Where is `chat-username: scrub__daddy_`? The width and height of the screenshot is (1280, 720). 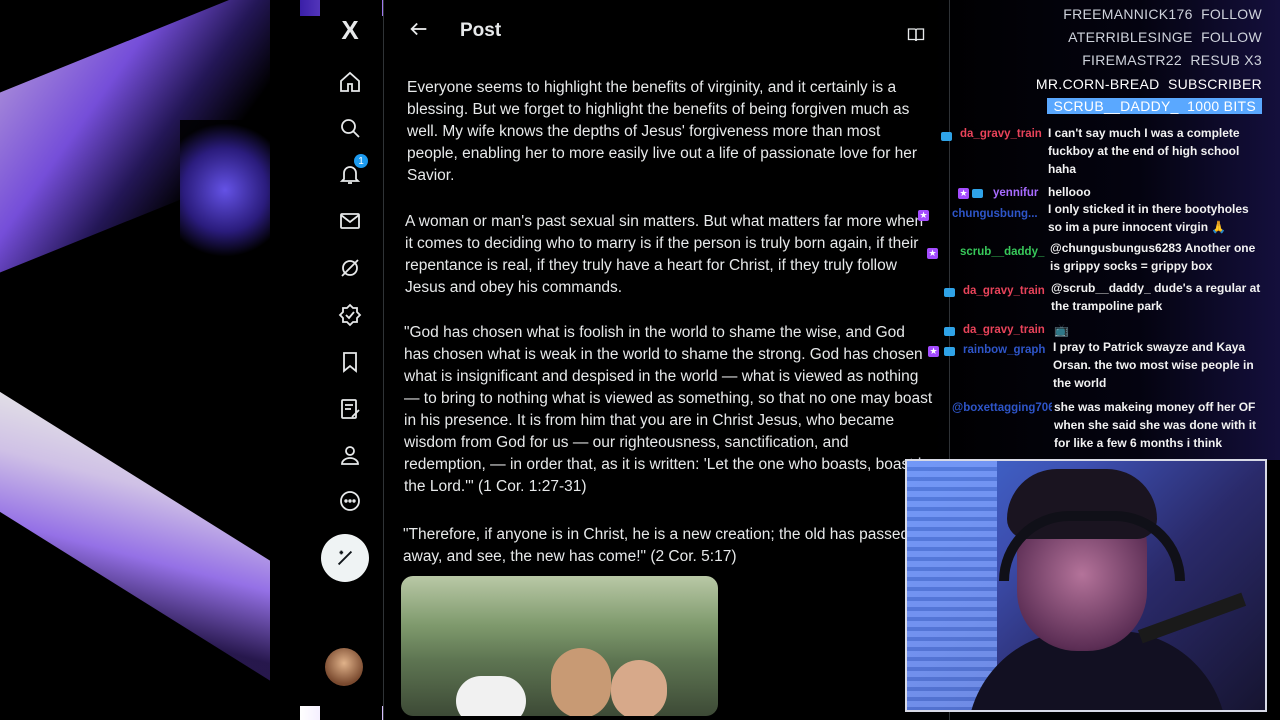
chat-username: scrub__daddy_ is located at coordinates (1004, 252).